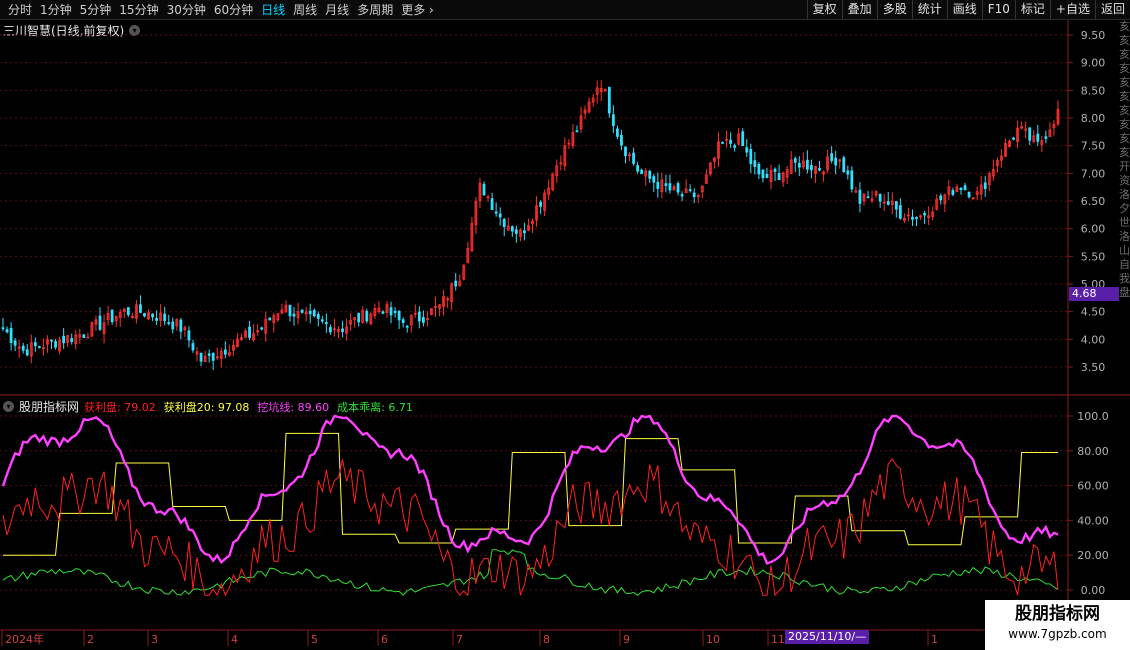 The image size is (1130, 650). I want to click on indicator-tick-label: 100.0, so click(1093, 416).